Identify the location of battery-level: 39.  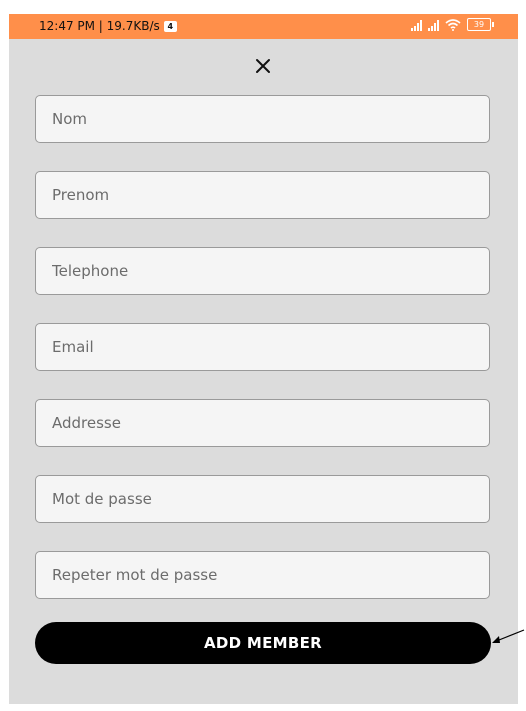
(479, 24).